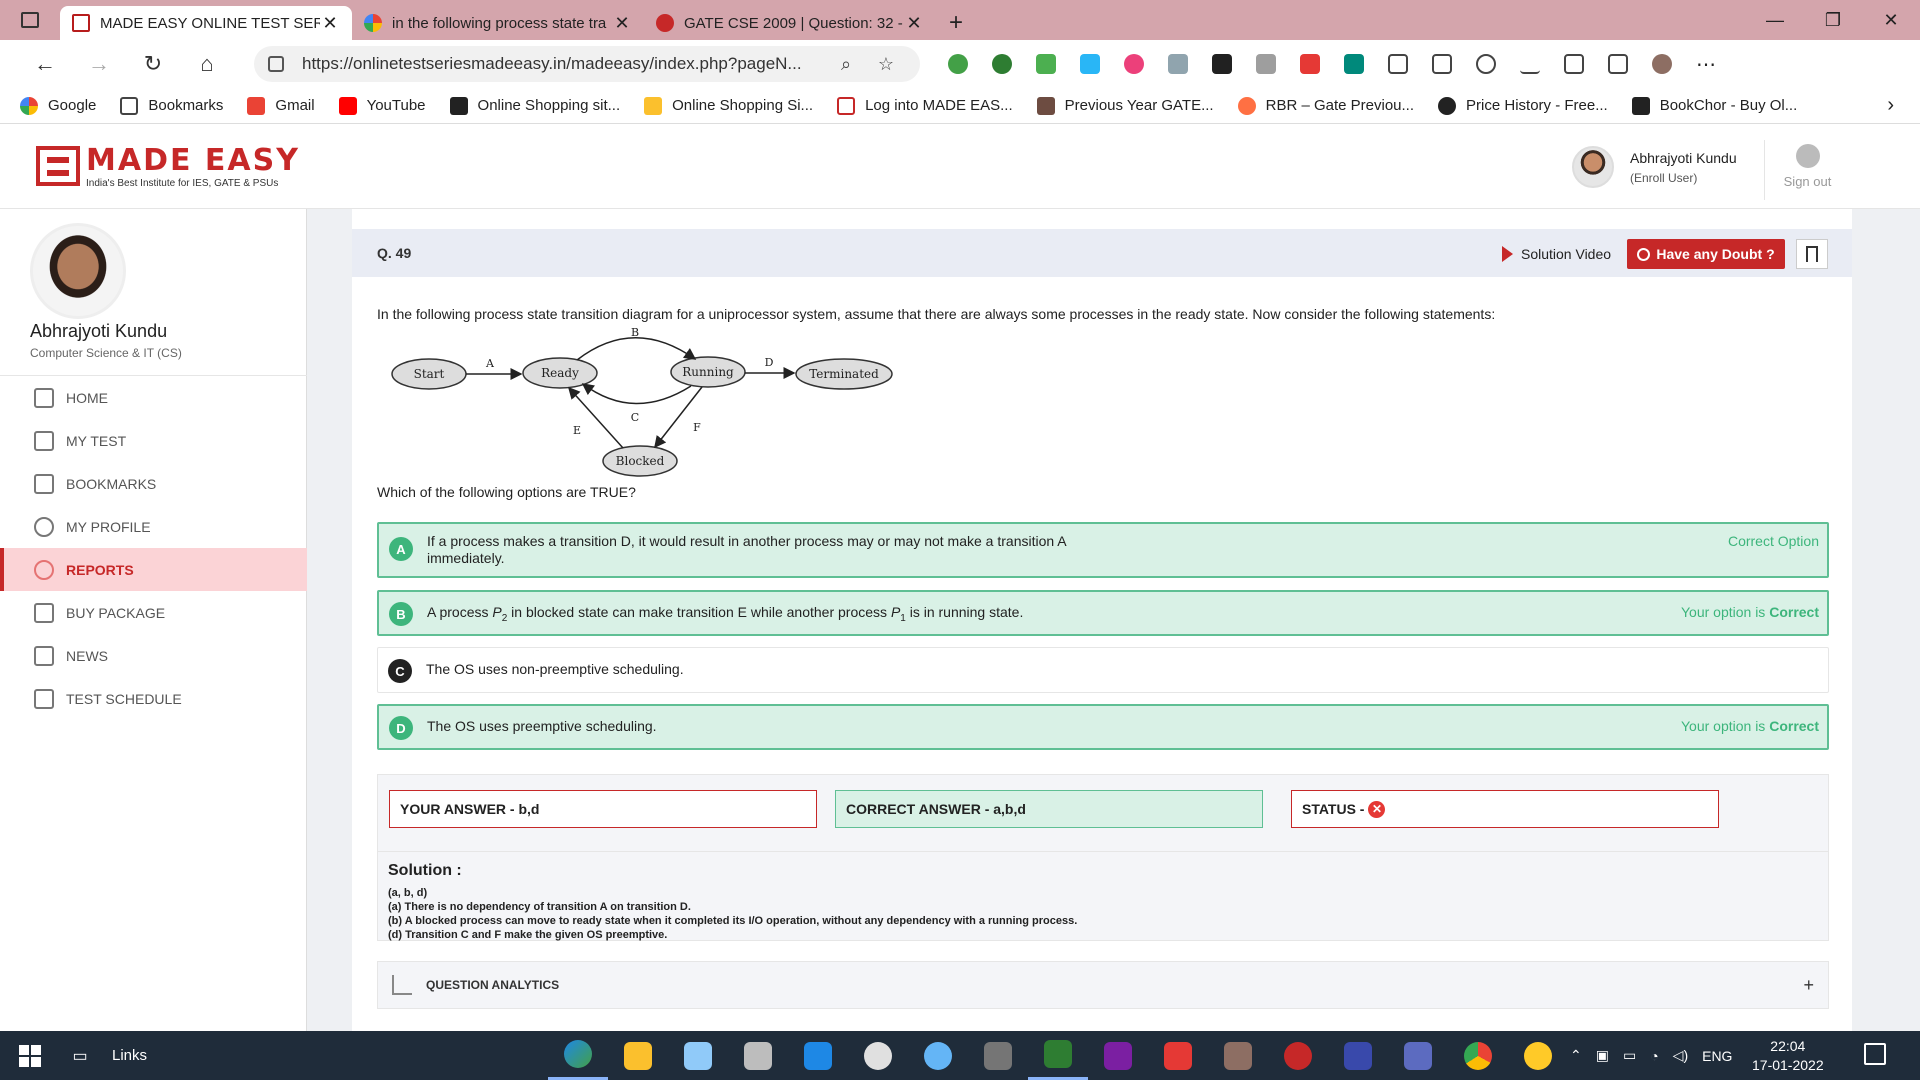 The image size is (1920, 1080). I want to click on question-analytics-toggle: QUESTION ANALYTICS +, so click(1103, 985).